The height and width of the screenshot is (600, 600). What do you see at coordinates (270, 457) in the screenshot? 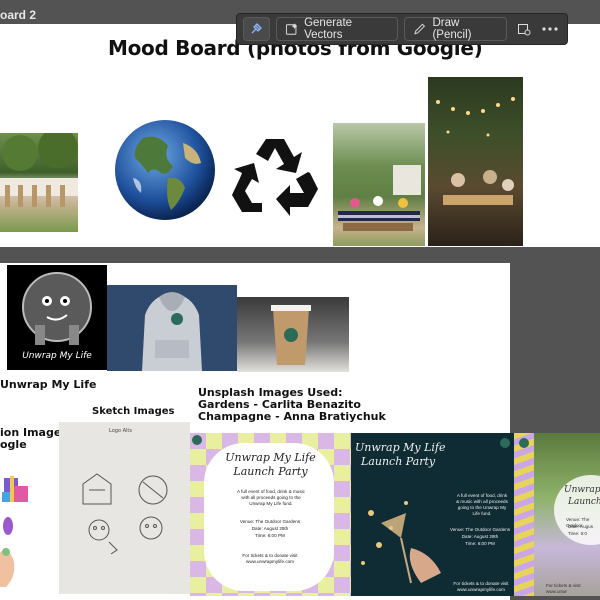
I see `invite1-title-line1: Unwrap My Life` at bounding box center [270, 457].